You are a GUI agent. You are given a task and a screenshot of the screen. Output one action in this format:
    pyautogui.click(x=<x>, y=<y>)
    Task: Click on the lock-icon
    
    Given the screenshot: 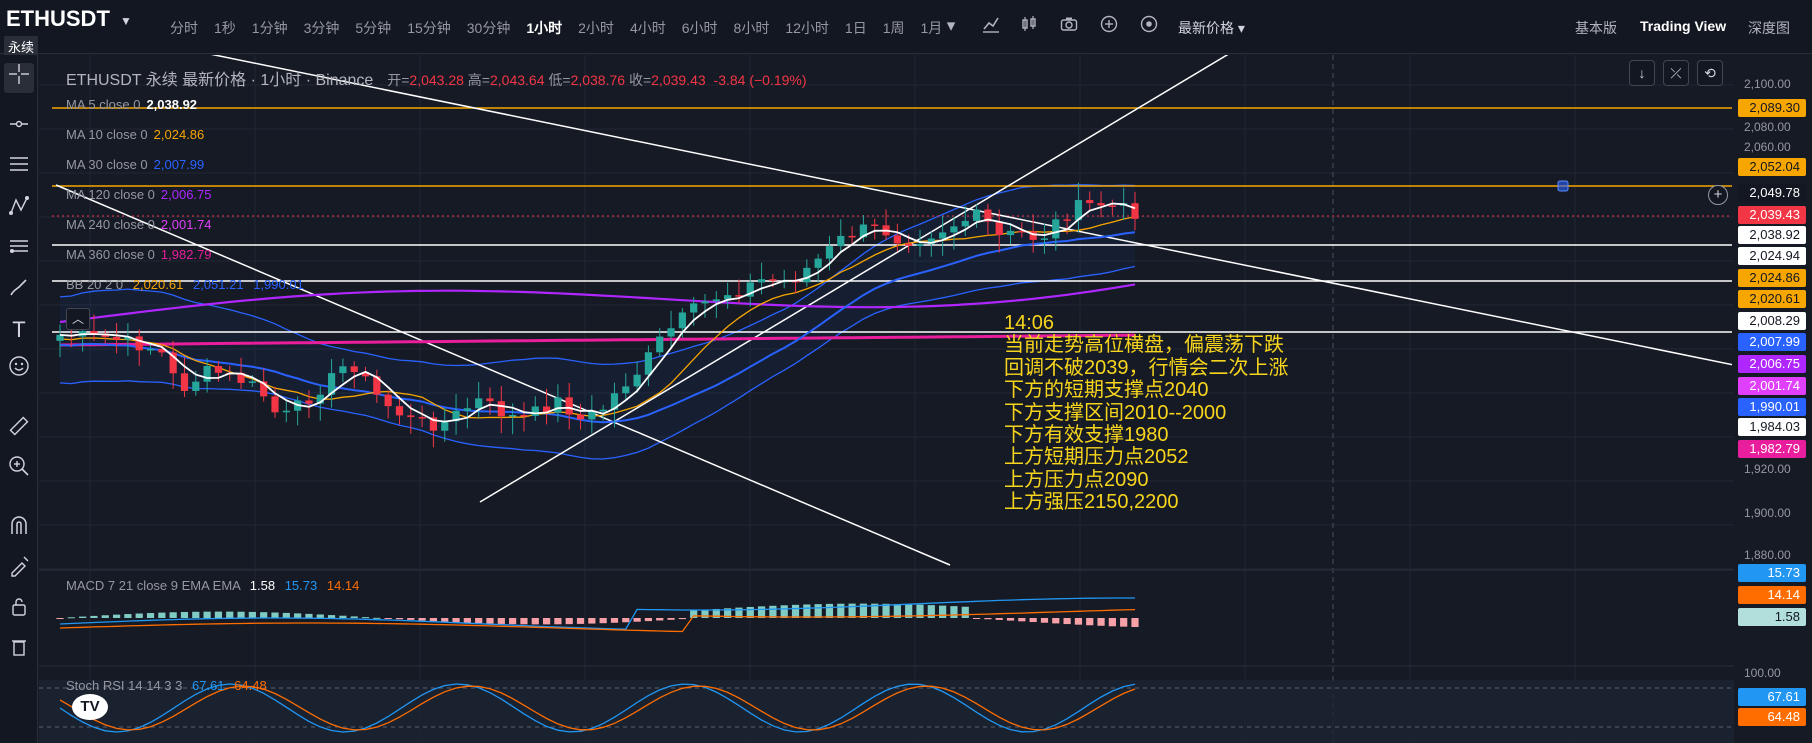 What is the action you would take?
    pyautogui.click(x=19, y=610)
    